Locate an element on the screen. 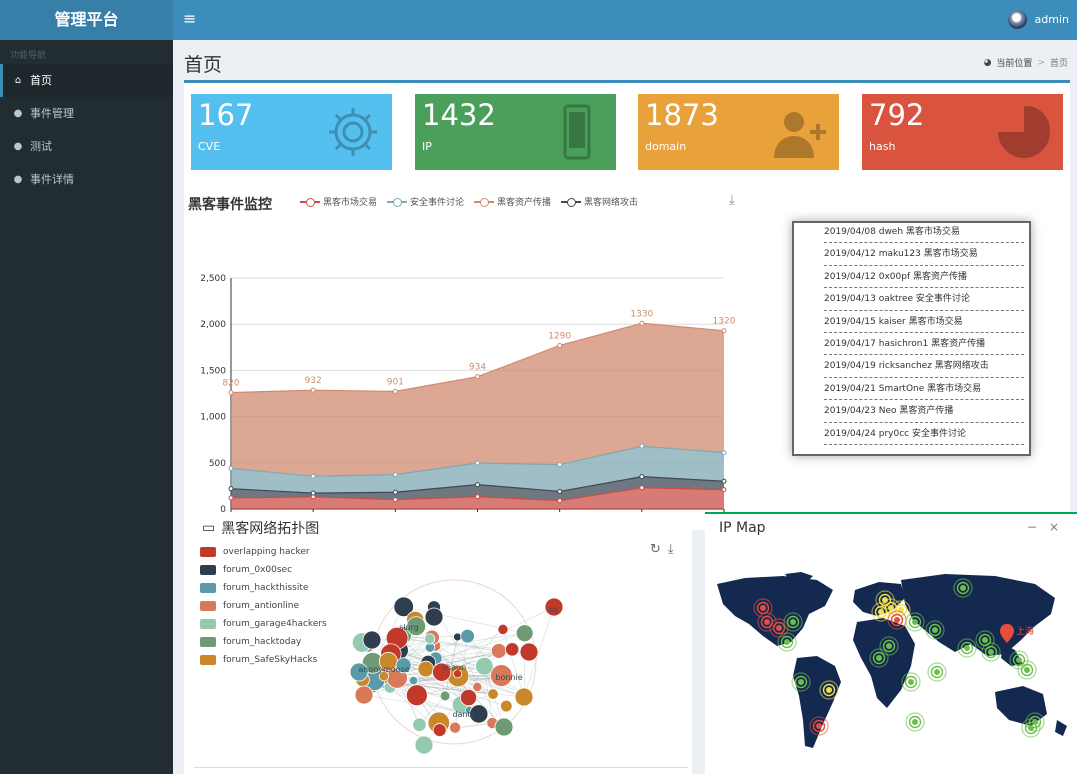 The height and width of the screenshot is (774, 1077). add-user-icon is located at coordinates (800, 135).